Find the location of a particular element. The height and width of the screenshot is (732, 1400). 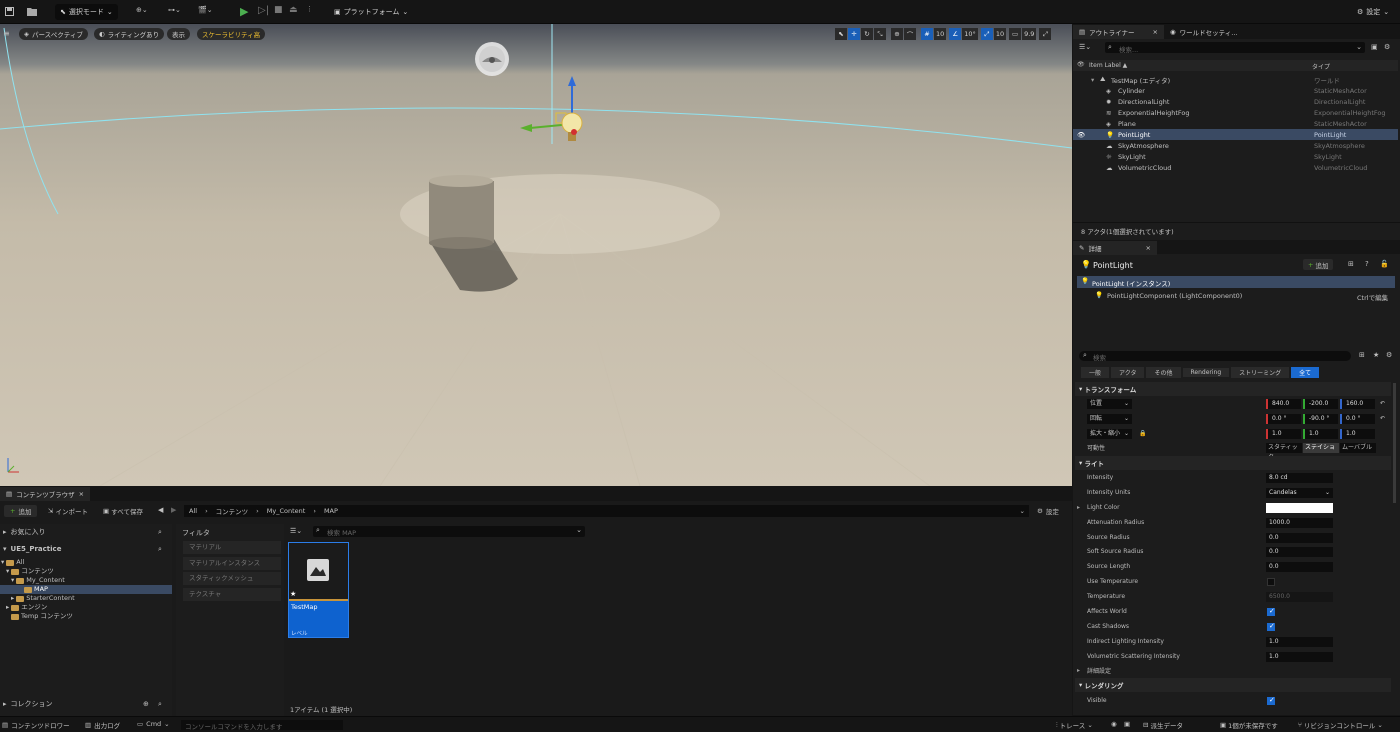

outliner-row: ◈ Cylinder StaticMeshActor is located at coordinates (1235, 90).